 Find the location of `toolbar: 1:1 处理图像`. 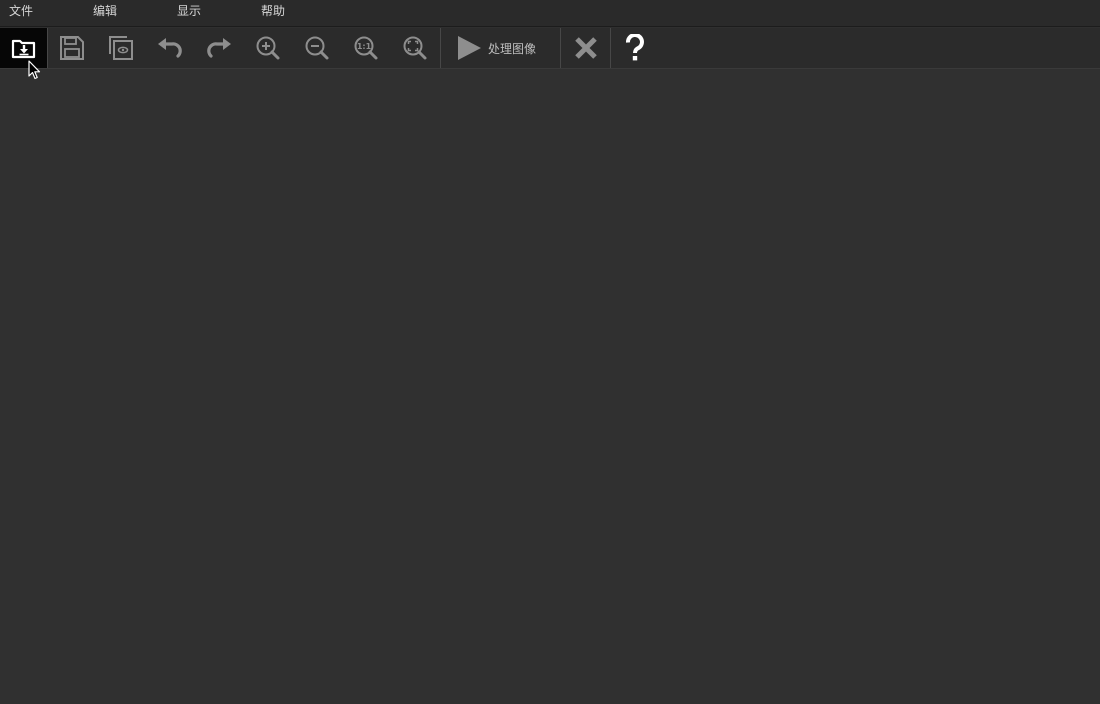

toolbar: 1:1 处理图像 is located at coordinates (550, 48).